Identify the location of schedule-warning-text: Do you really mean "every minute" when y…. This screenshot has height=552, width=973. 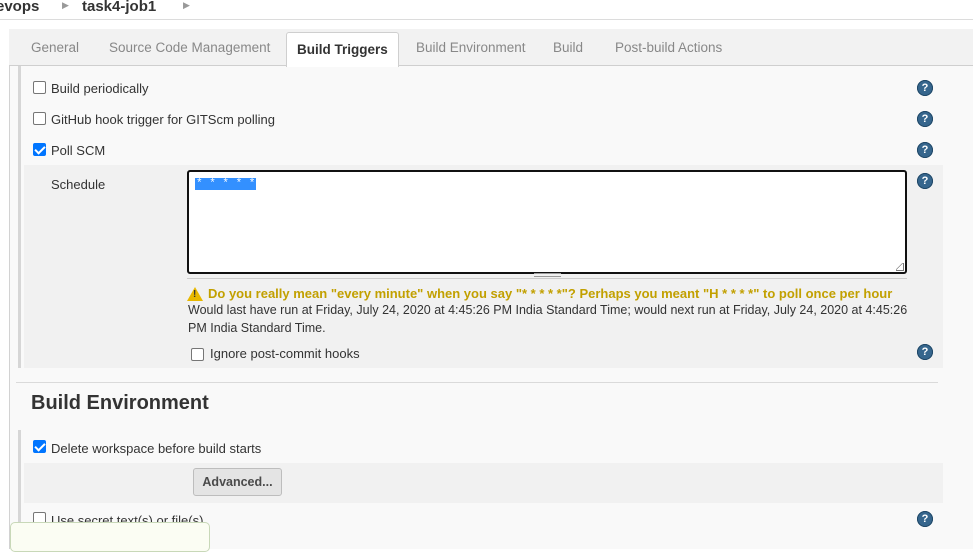
(550, 293).